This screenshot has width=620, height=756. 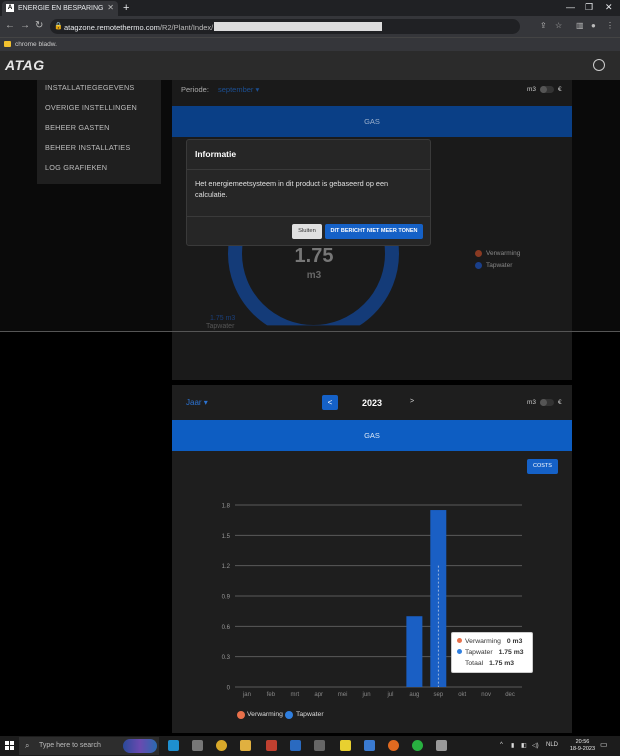 What do you see at coordinates (438, 695) in the screenshot?
I see `x-tick-label: sep` at bounding box center [438, 695].